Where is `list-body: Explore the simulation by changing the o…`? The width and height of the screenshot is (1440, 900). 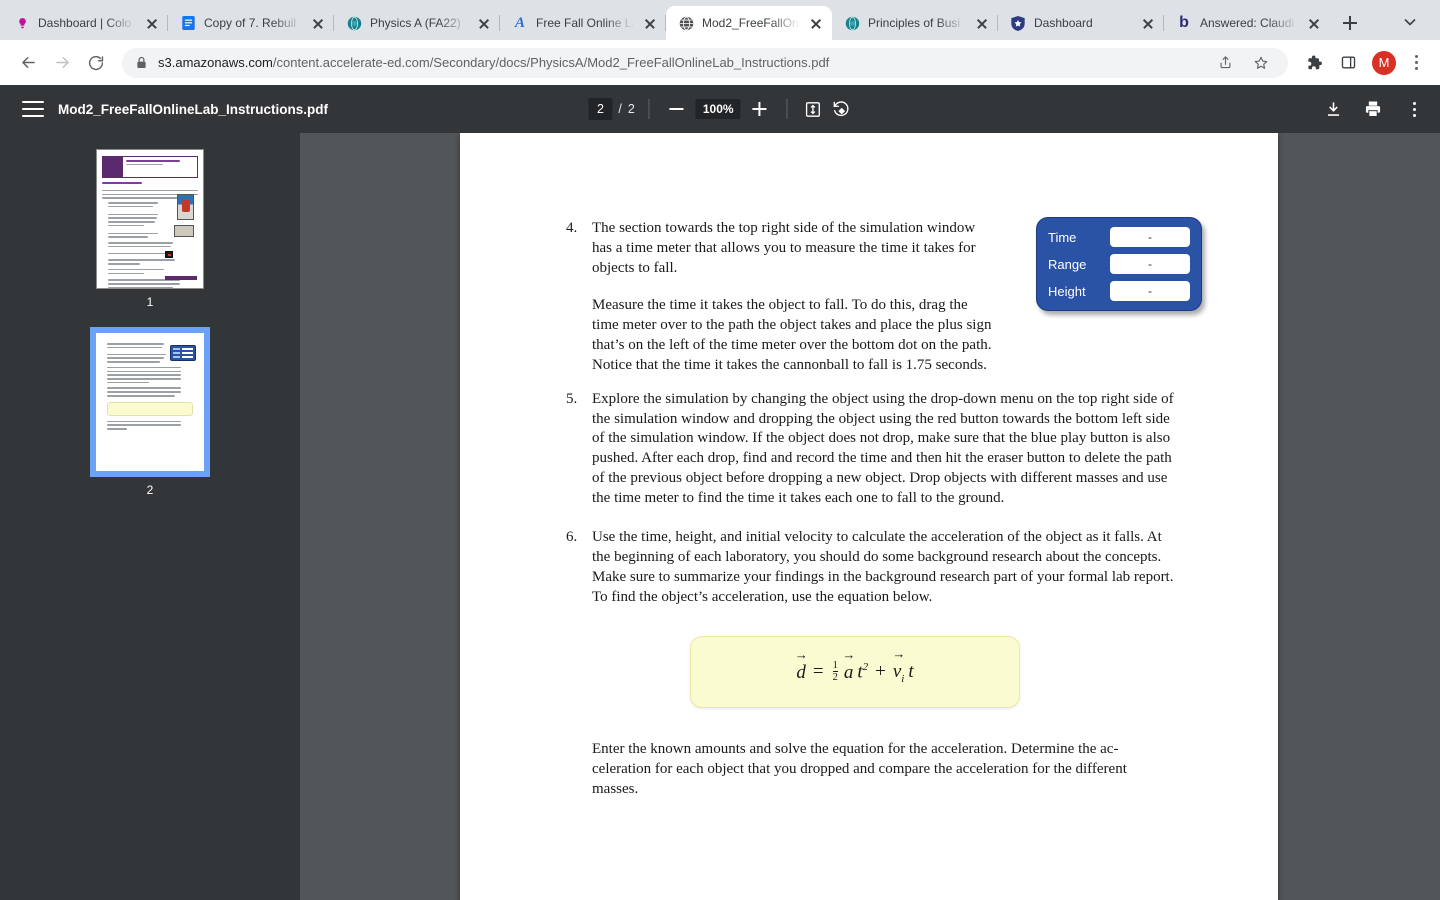 list-body: Explore the simulation by changing the o… is located at coordinates (886, 450).